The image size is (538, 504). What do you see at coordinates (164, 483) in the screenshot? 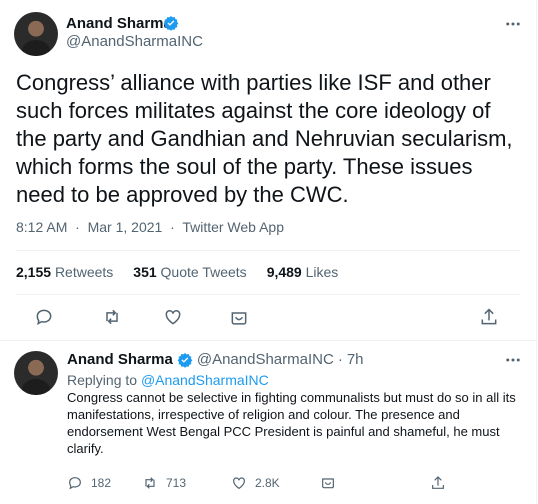
I see `retweet-action: 713` at bounding box center [164, 483].